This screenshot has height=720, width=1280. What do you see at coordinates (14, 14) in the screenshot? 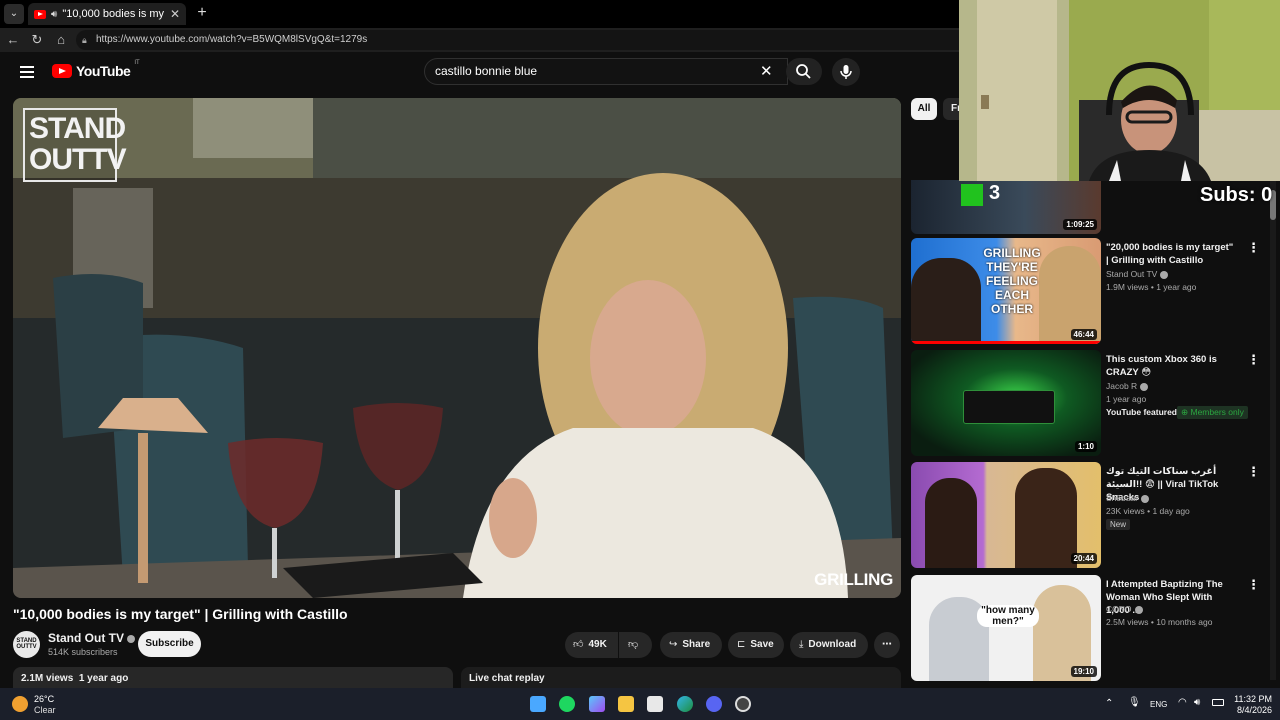
I see `tab-actions-menu-button: ⌄` at bounding box center [14, 14].